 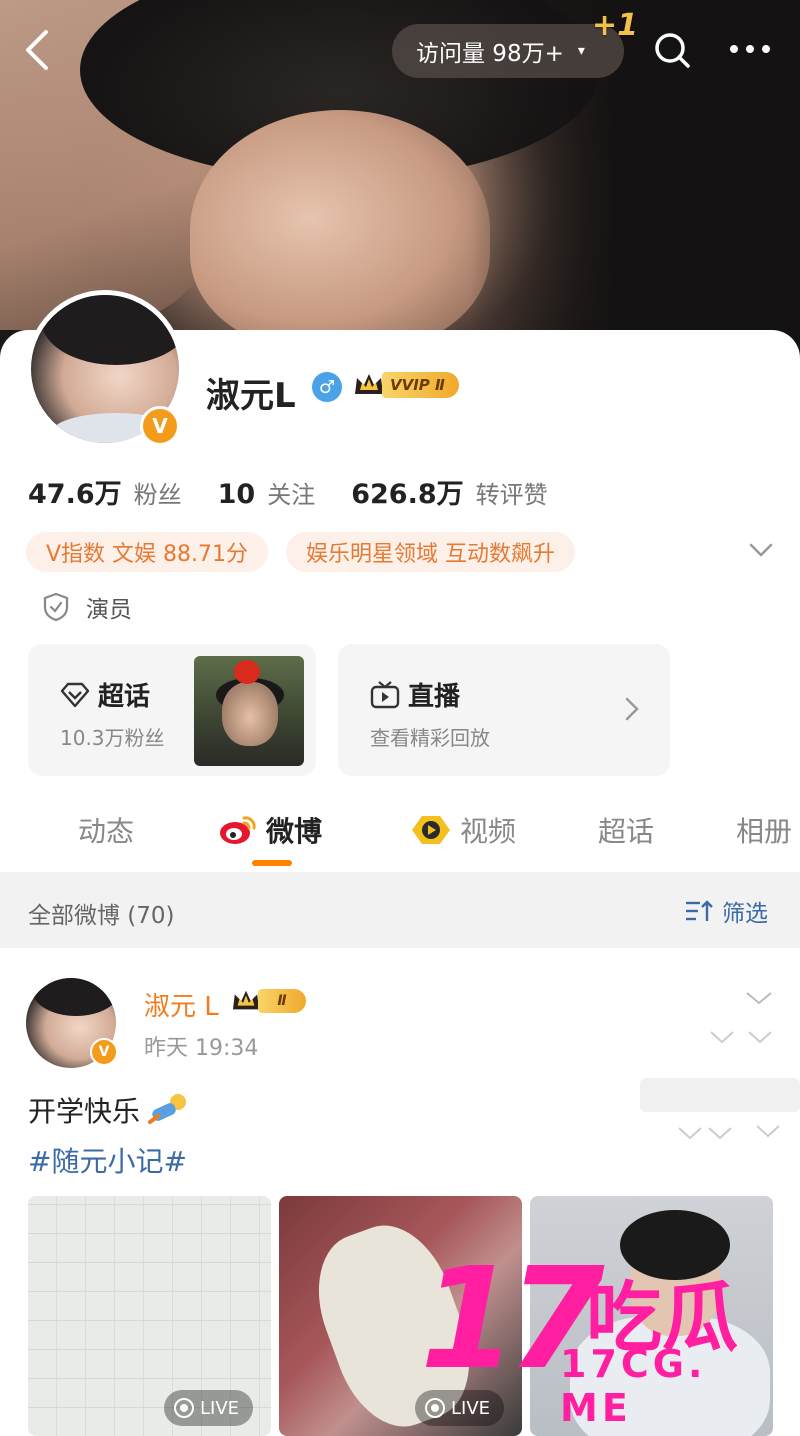 I want to click on top-bar: 访问量 98万+ ▾ +1, so click(x=400, y=50).